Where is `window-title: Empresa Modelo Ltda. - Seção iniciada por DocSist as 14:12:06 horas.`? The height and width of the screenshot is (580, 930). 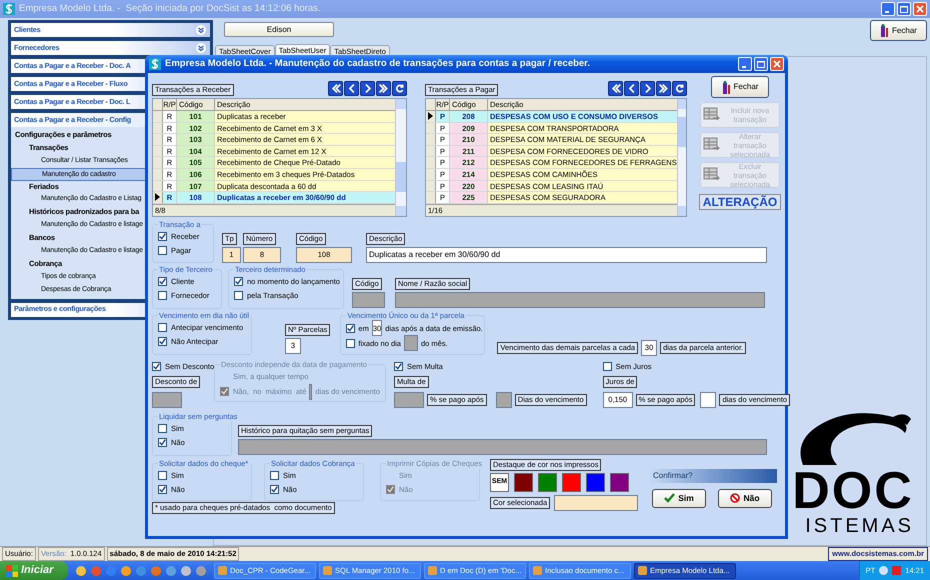 window-title: Empresa Modelo Ltda. - Seção iniciada por DocSist as 14:12:06 horas. is located at coordinates (170, 9).